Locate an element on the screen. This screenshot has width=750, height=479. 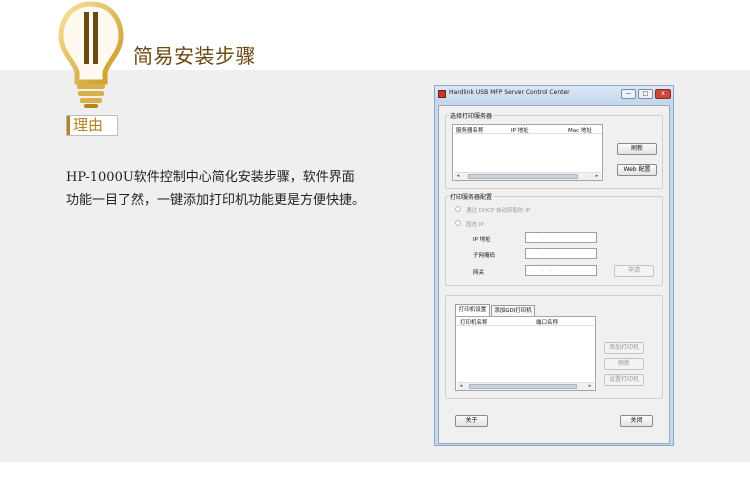
select-server-group-label: 选择打印服务器 is located at coordinates (471, 115).